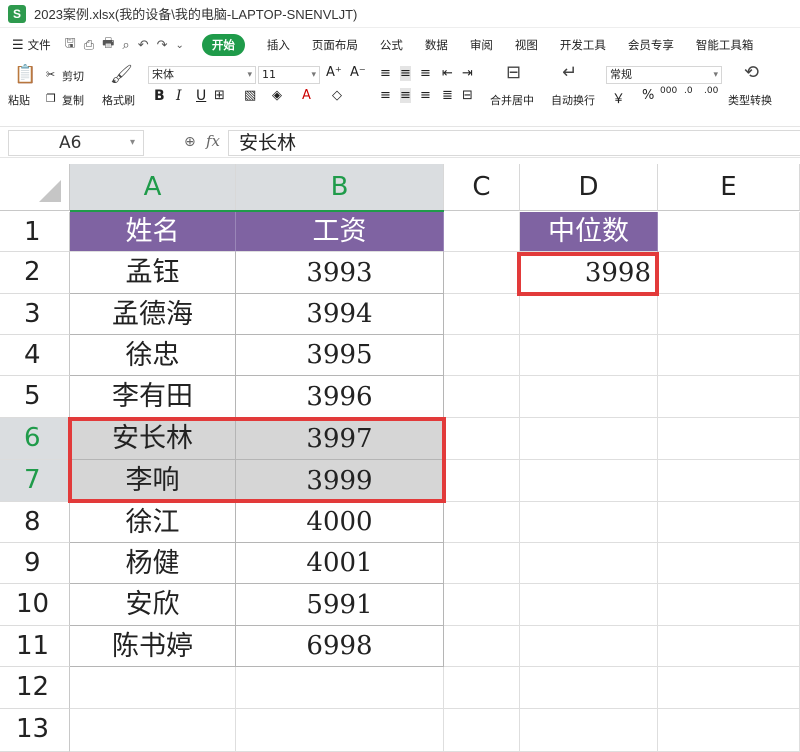 Image resolution: width=800 pixels, height=752 pixels. Describe the element at coordinates (340, 646) in the screenshot. I see `salary-cell: 6998` at that location.